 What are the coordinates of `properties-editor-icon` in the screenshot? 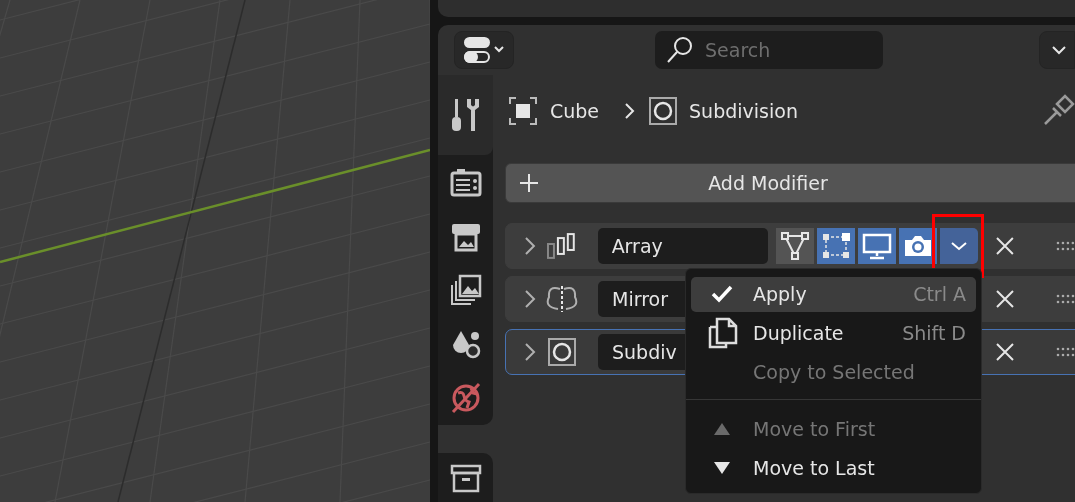 It's located at (484, 50).